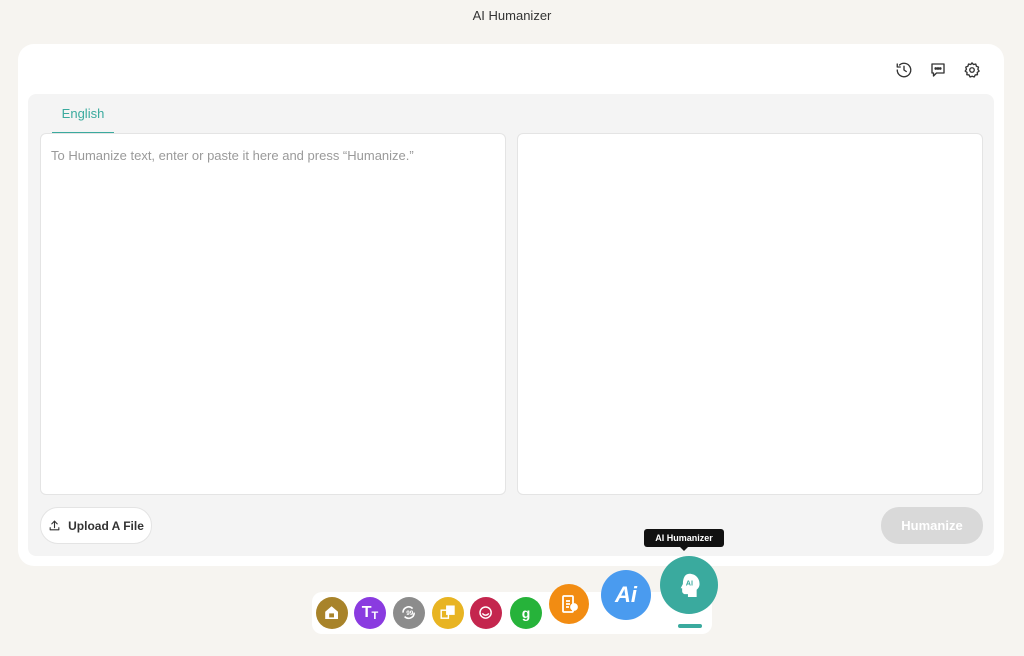 Image resolution: width=1024 pixels, height=656 pixels. I want to click on humanize-button: Humanize, so click(932, 525).